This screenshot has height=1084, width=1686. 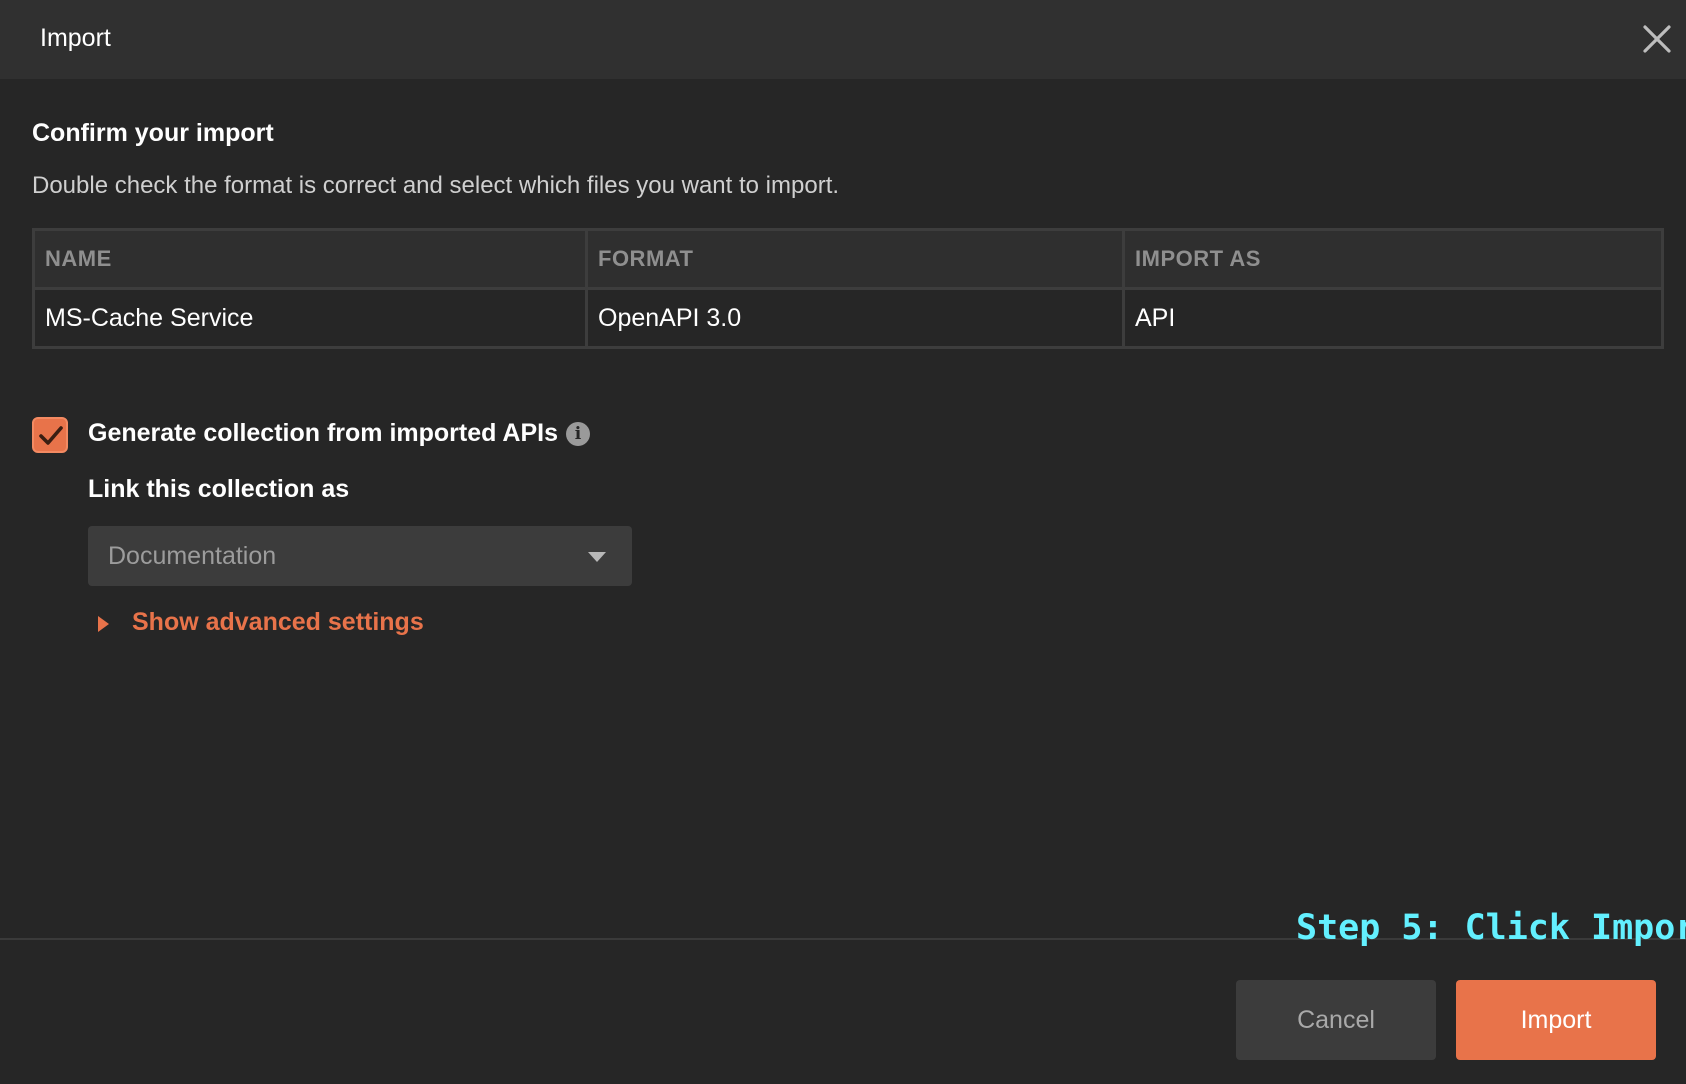 I want to click on link-collection-label: Link this collection as, so click(x=219, y=489).